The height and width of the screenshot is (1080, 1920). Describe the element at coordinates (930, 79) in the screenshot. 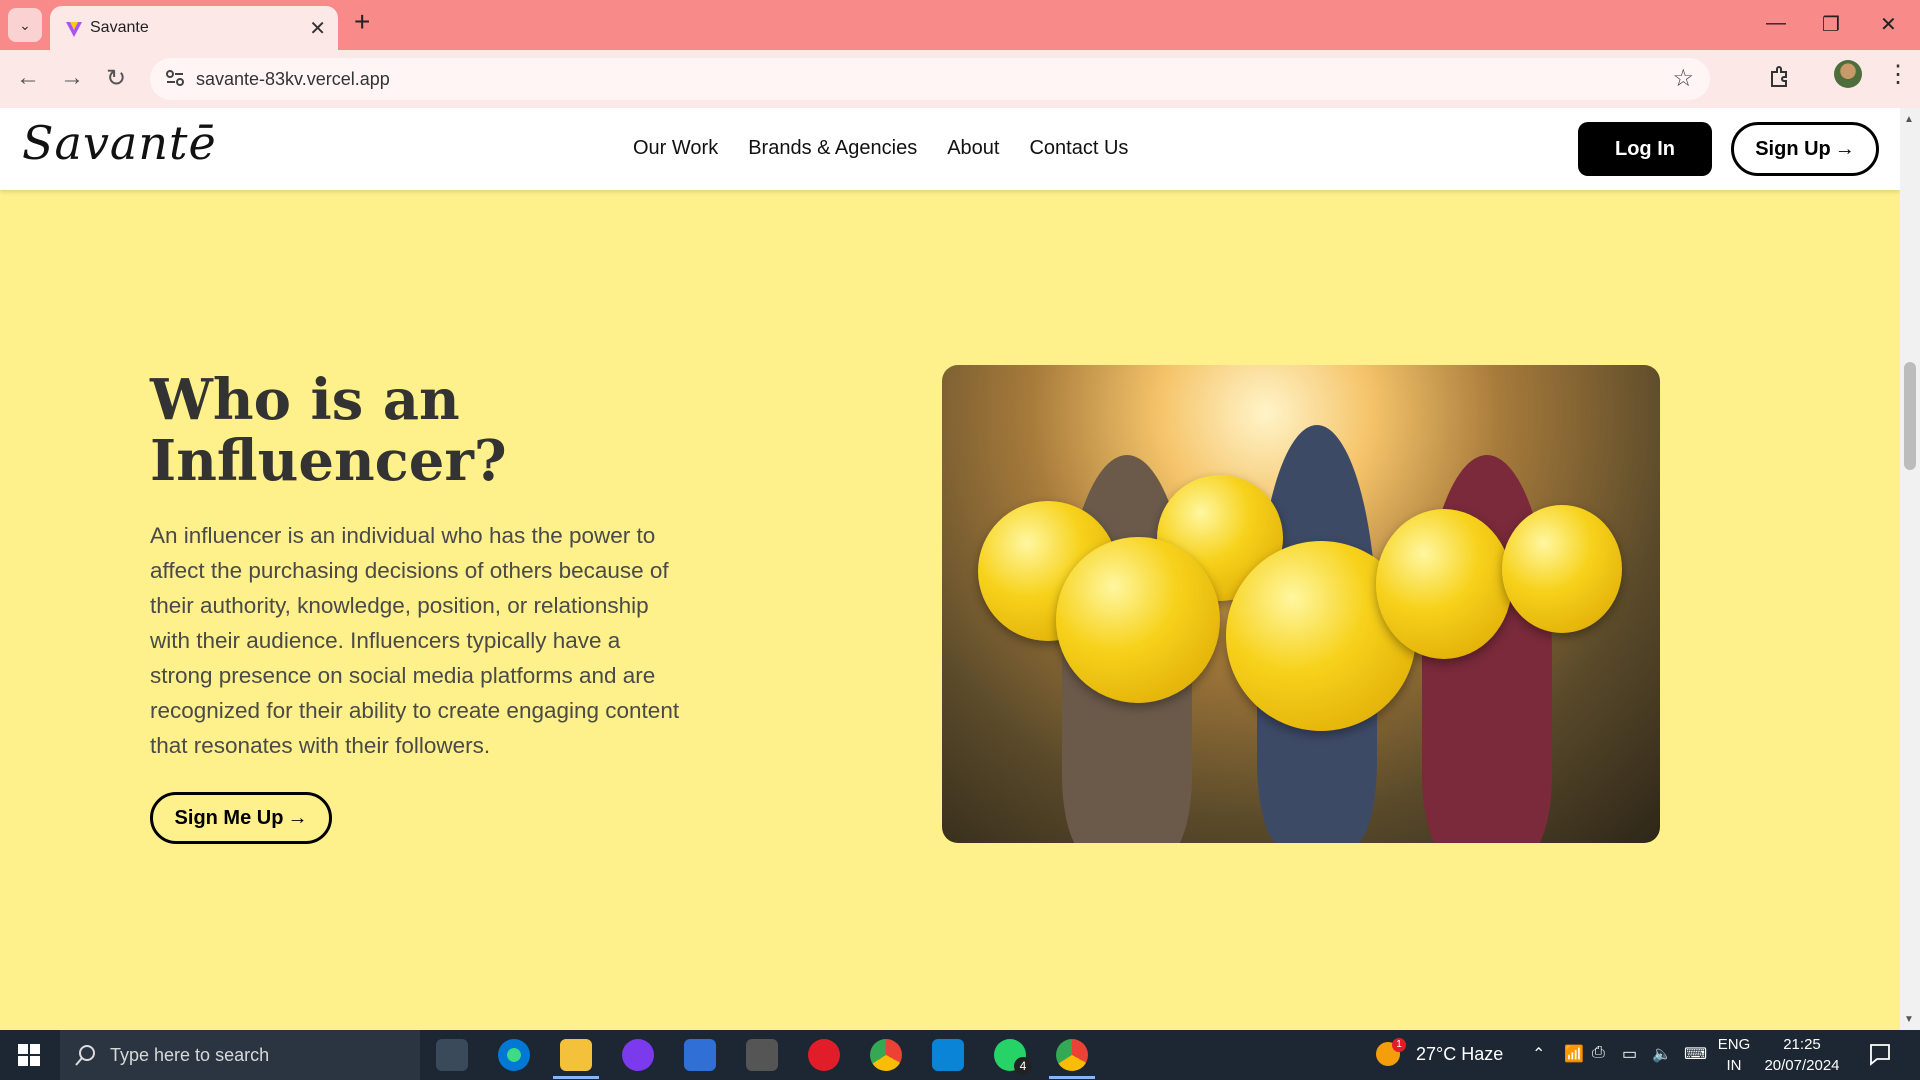

I see `address-bar: savante-83kv.vercel.app ☆` at that location.